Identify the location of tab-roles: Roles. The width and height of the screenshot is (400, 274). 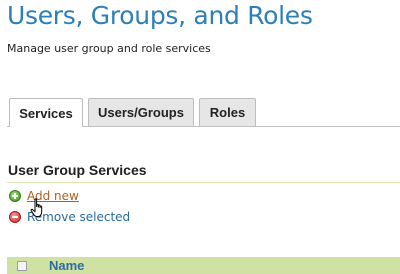
(227, 112).